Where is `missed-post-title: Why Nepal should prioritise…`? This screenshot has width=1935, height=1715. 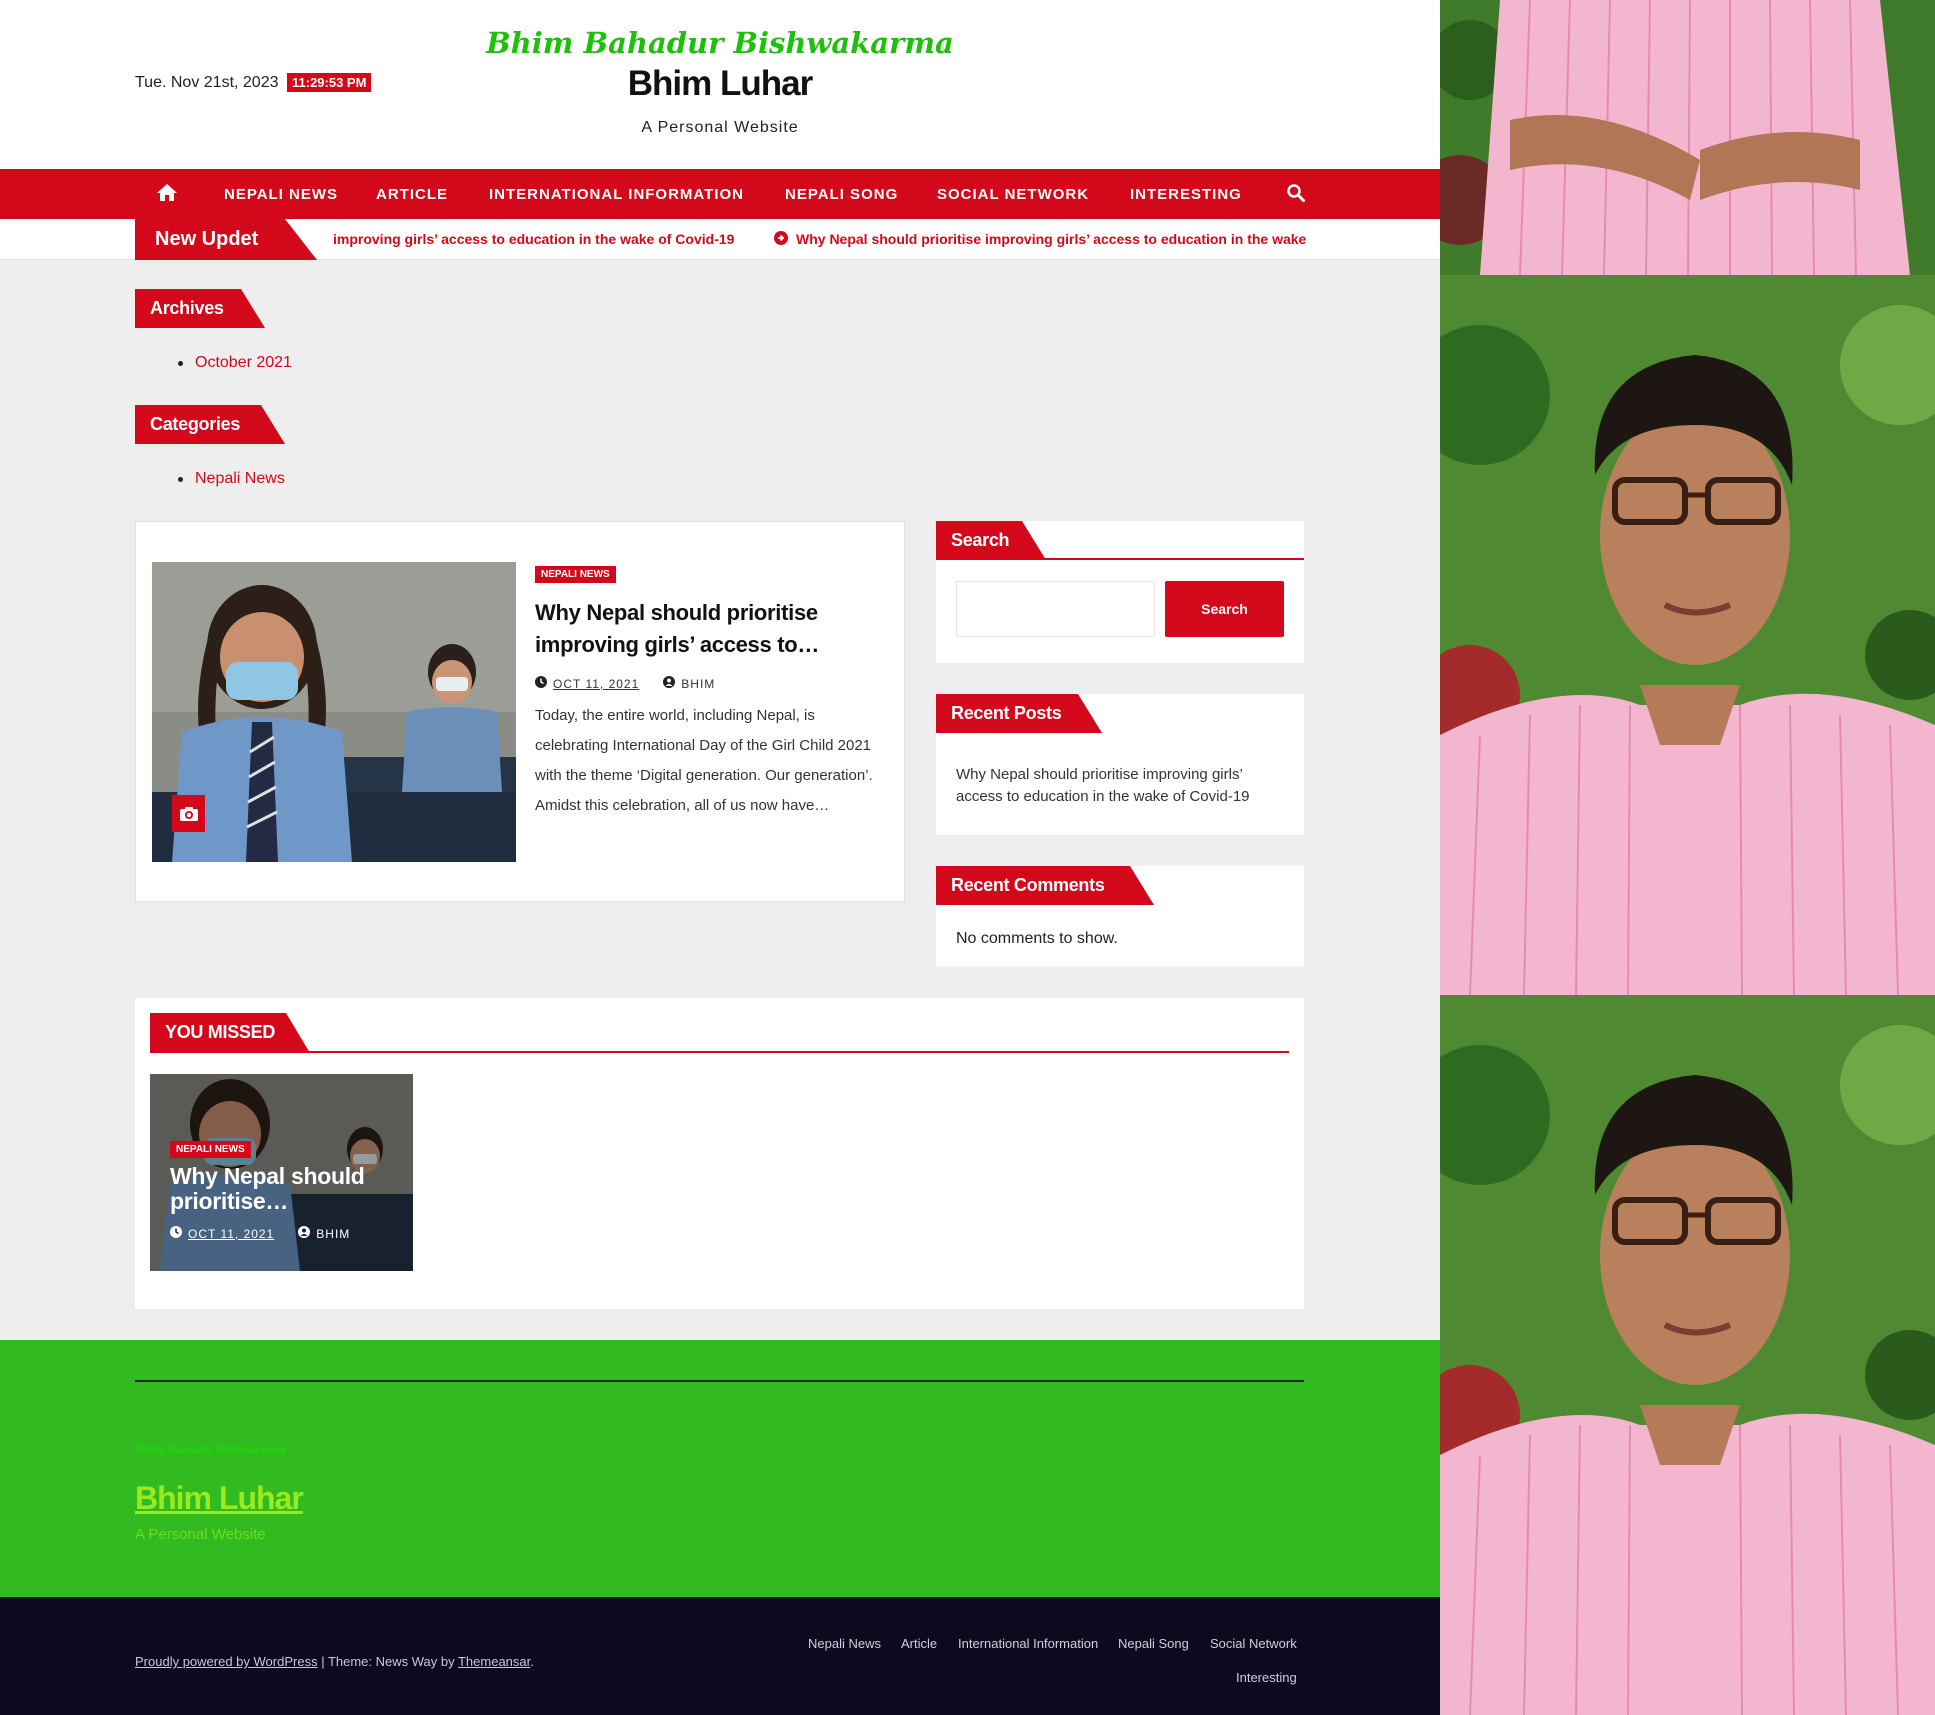 missed-post-title: Why Nepal should prioritise… is located at coordinates (290, 1189).